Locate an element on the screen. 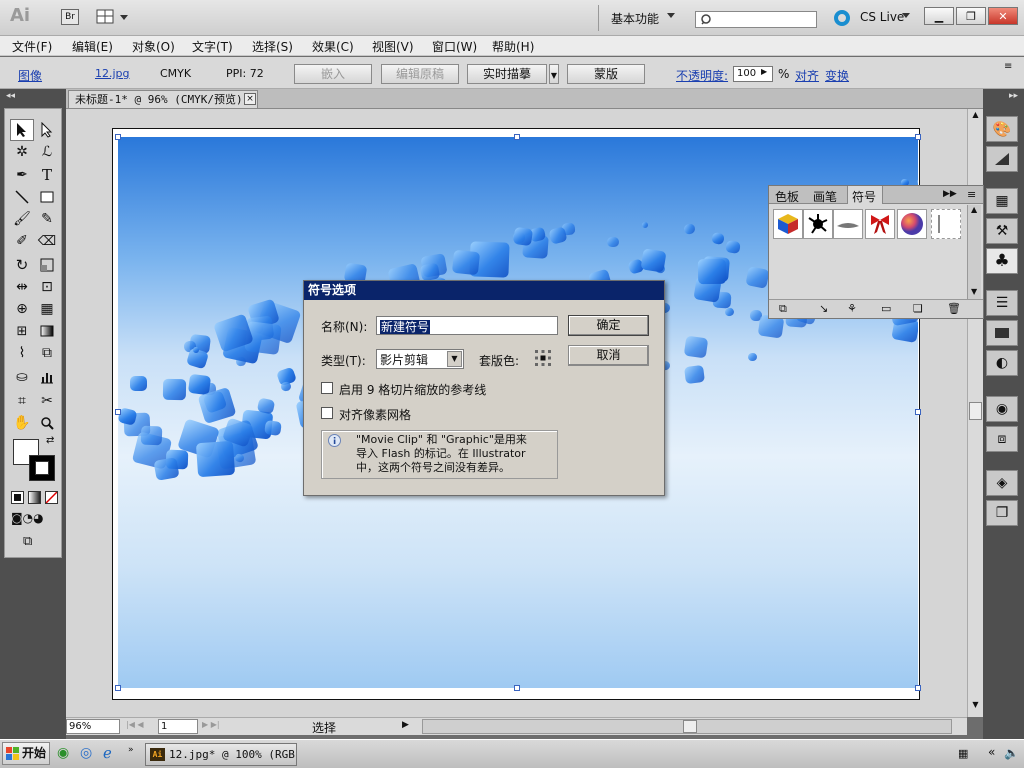 This screenshot has height=768, width=1024. screen-mode-button: ⧉ is located at coordinates (35, 542).